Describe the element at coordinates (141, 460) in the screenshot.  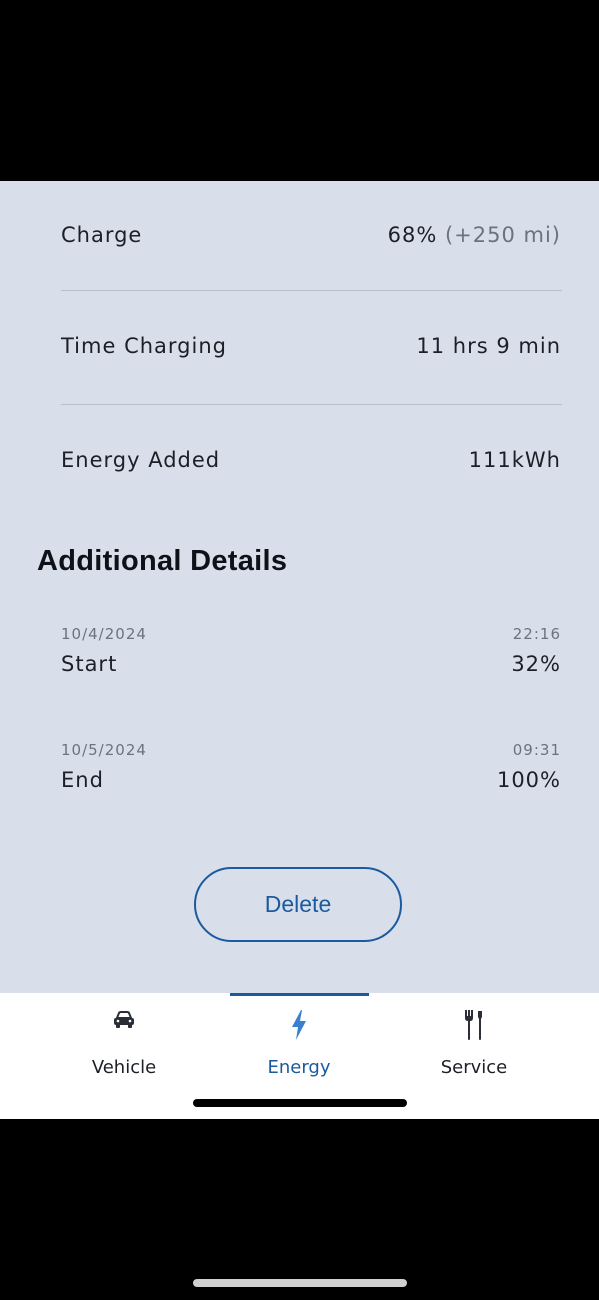
I see `energy-added-label: Energy Added` at that location.